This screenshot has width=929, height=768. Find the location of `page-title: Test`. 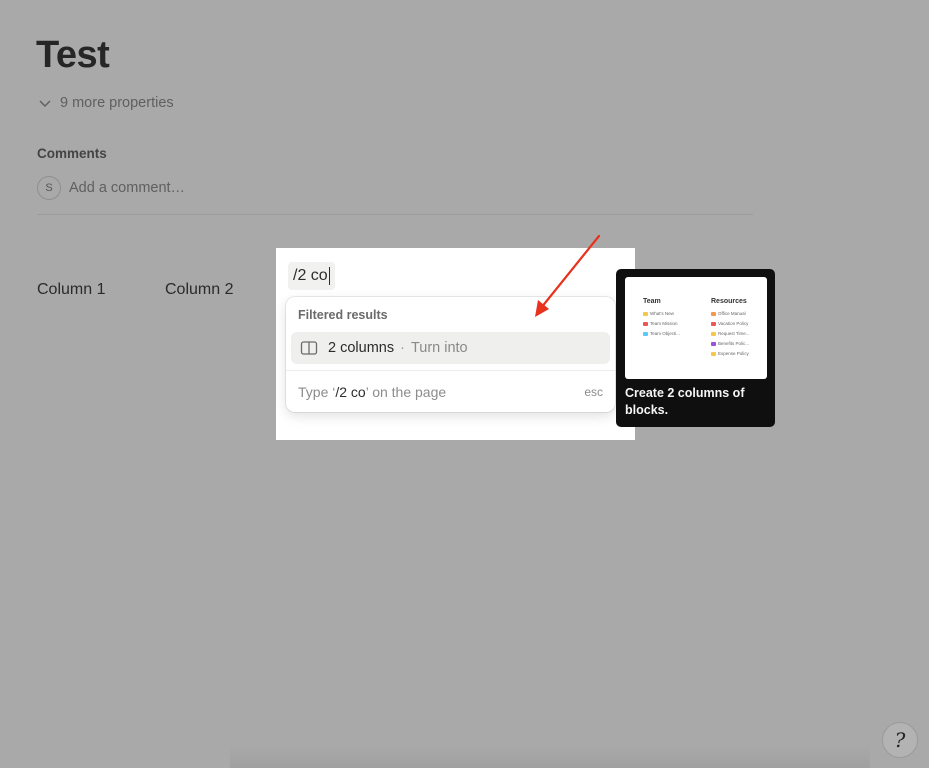

page-title: Test is located at coordinates (73, 55).